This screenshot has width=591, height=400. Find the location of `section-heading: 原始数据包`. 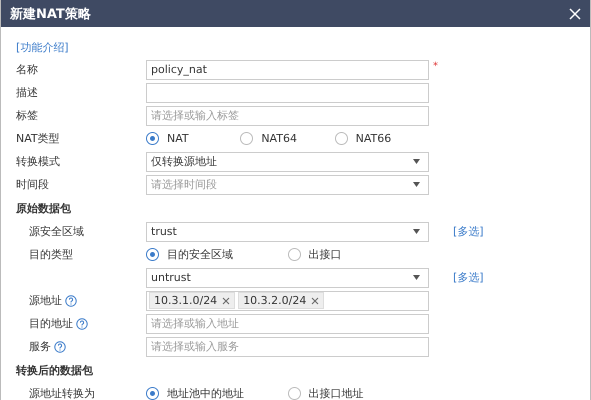

section-heading: 原始数据包 is located at coordinates (43, 208).